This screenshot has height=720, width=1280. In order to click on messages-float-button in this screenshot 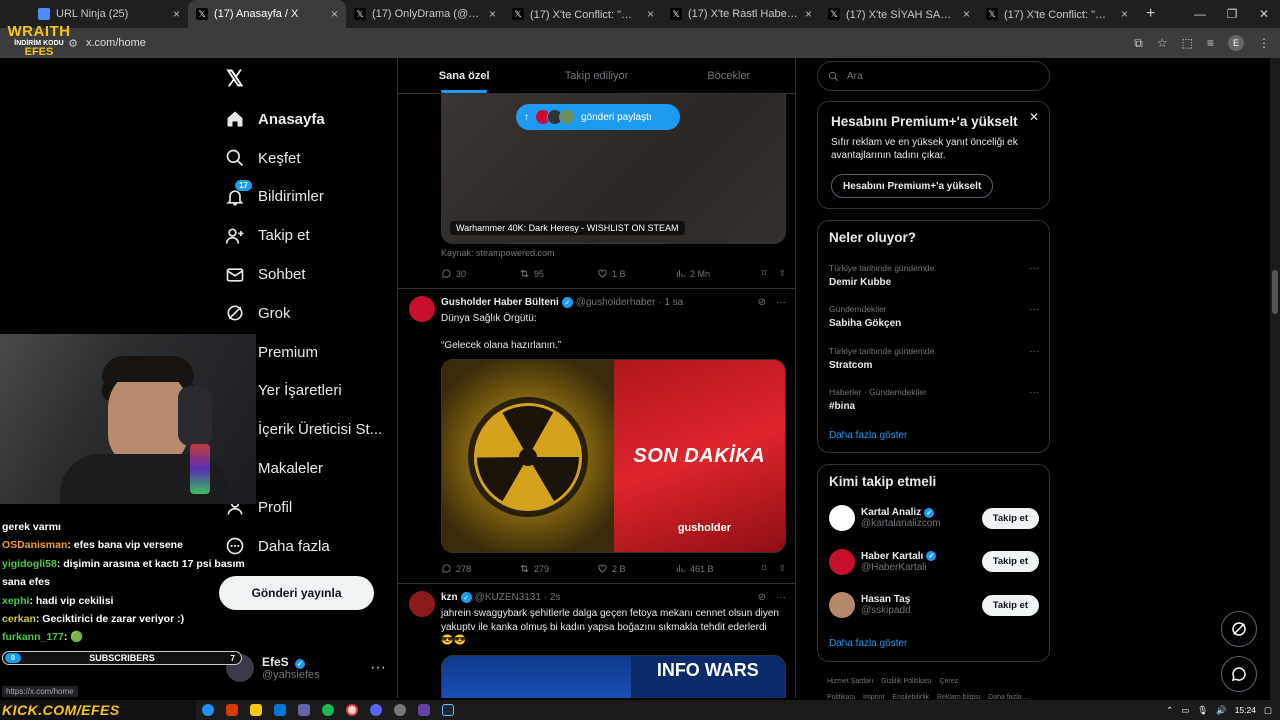, I will do `click(1239, 674)`.